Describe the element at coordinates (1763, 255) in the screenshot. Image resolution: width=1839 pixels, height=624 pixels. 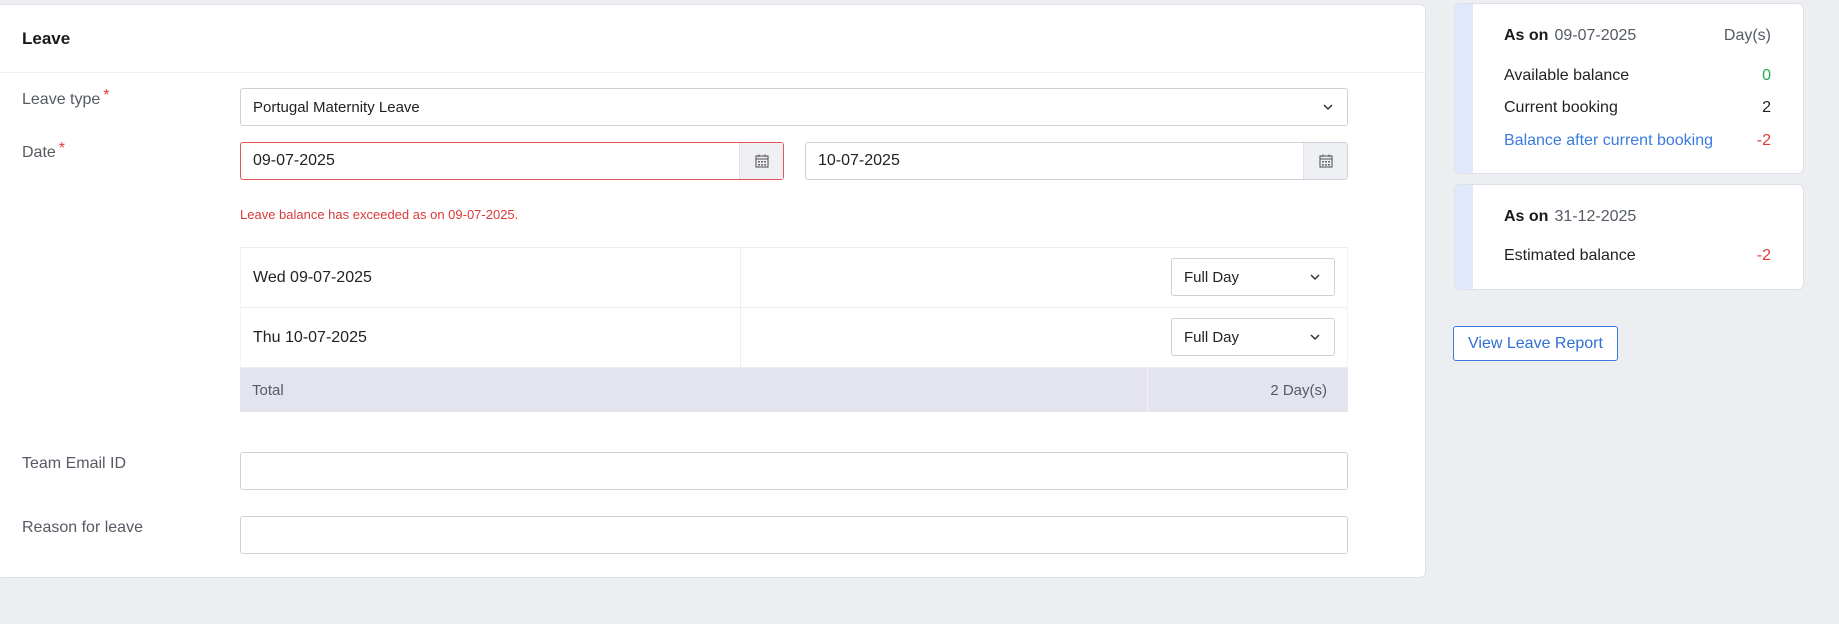
I see `estimated-balance-value: -2` at that location.